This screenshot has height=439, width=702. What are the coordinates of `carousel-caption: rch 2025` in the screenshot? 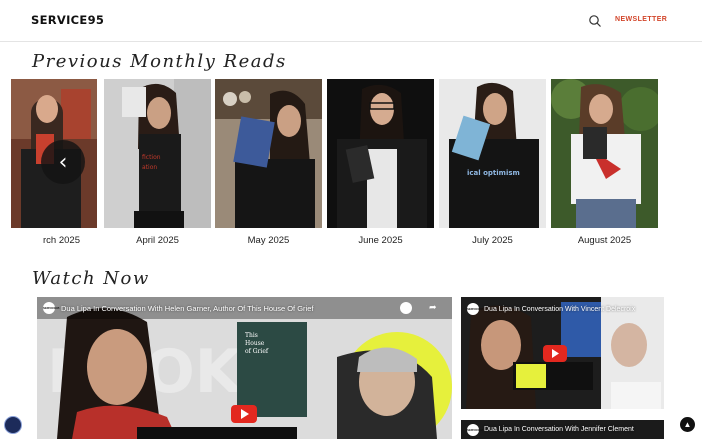 It's located at (61, 240).